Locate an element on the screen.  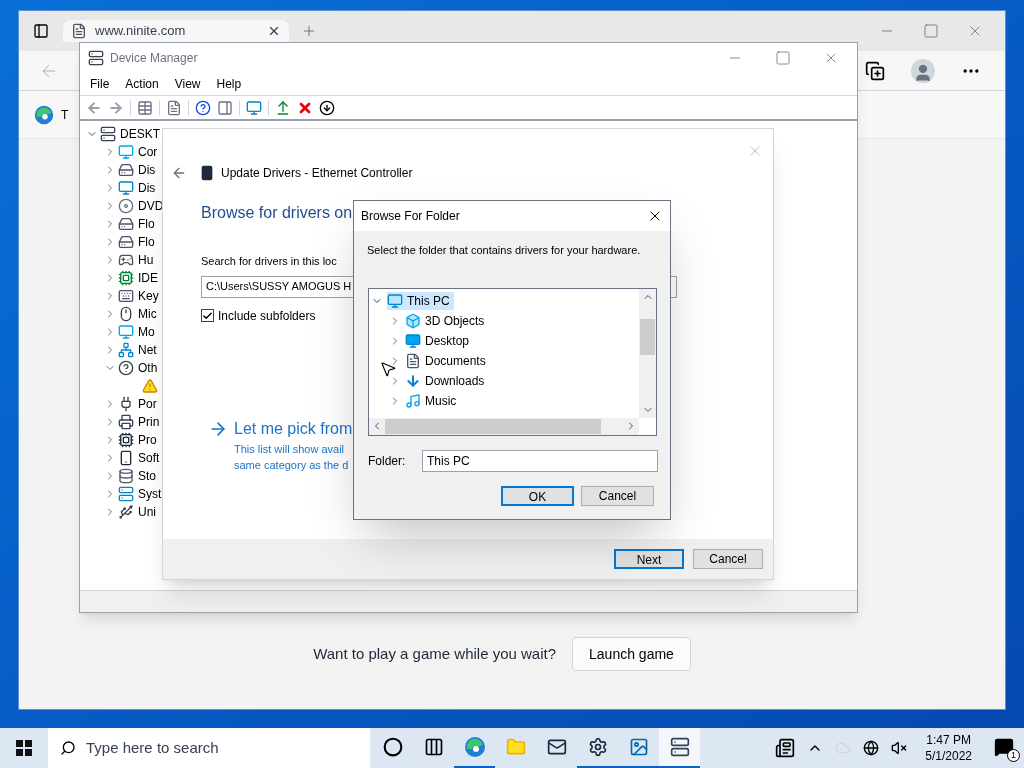
tree-item: Mic is located at coordinates (147, 314).